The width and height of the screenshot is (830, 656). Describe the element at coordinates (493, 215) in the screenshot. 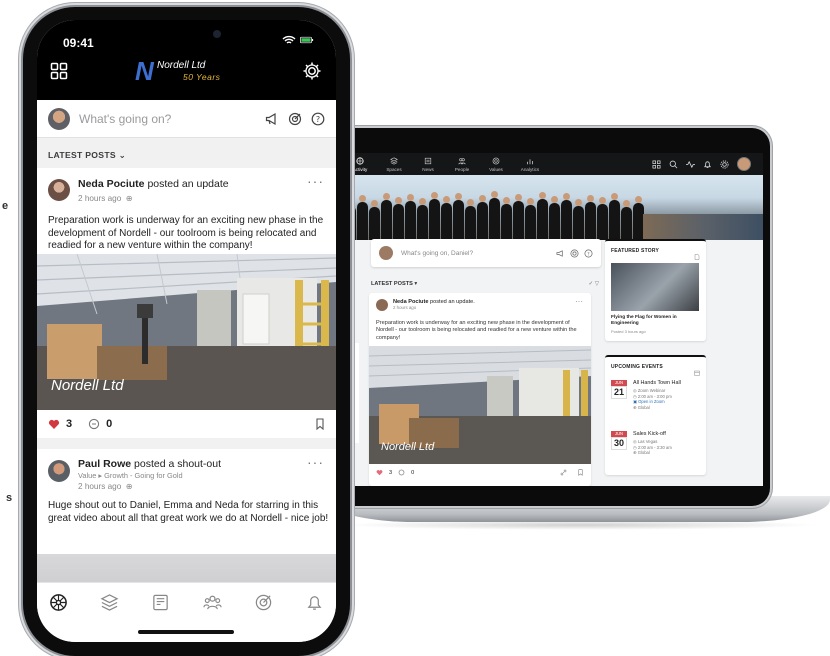

I see `team-crowd` at that location.